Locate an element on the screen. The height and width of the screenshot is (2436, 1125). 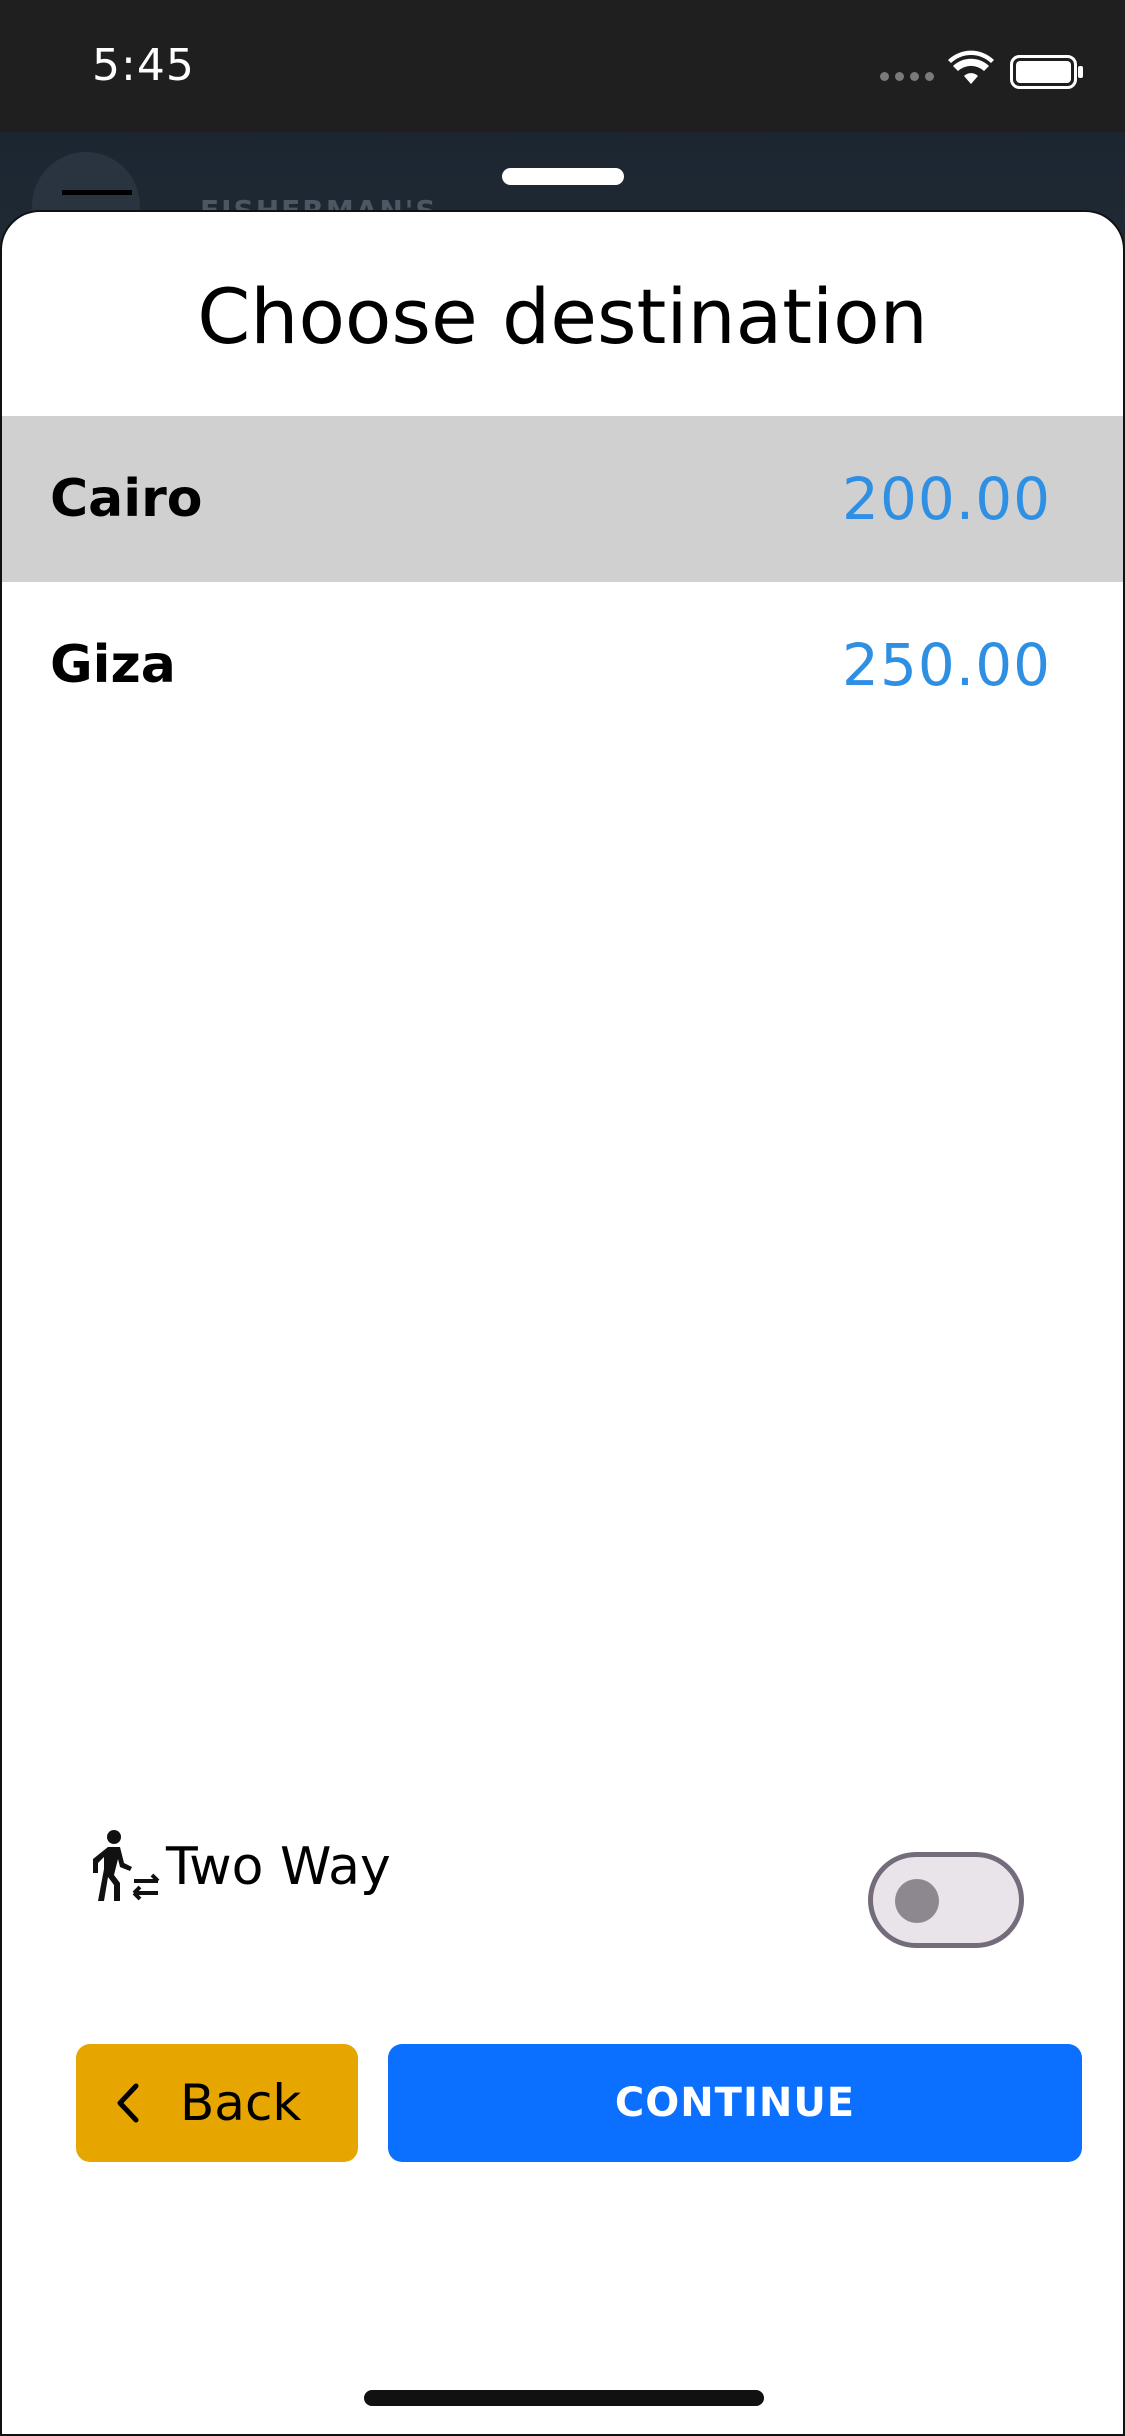
destination-price: 200.00 is located at coordinates (946, 499).